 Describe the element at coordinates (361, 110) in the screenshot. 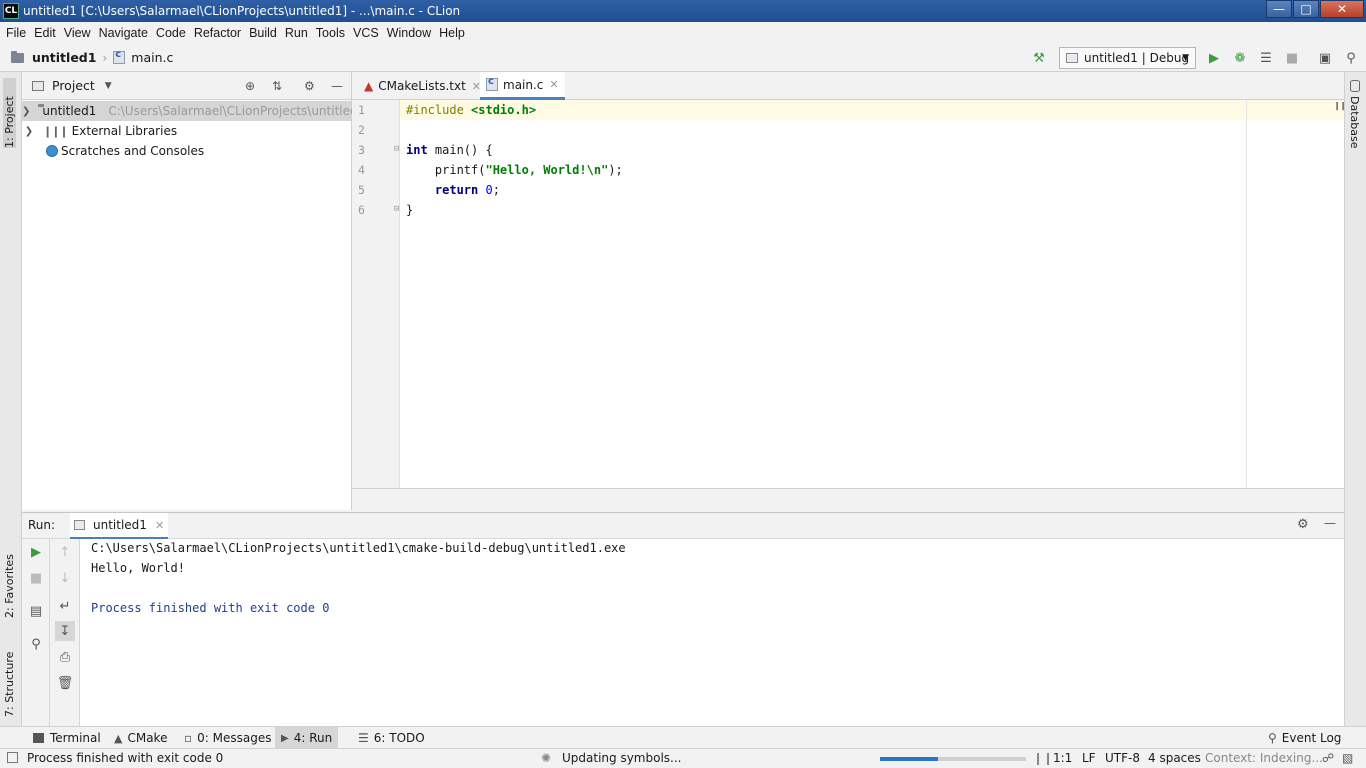

I see `line-number: 1` at that location.